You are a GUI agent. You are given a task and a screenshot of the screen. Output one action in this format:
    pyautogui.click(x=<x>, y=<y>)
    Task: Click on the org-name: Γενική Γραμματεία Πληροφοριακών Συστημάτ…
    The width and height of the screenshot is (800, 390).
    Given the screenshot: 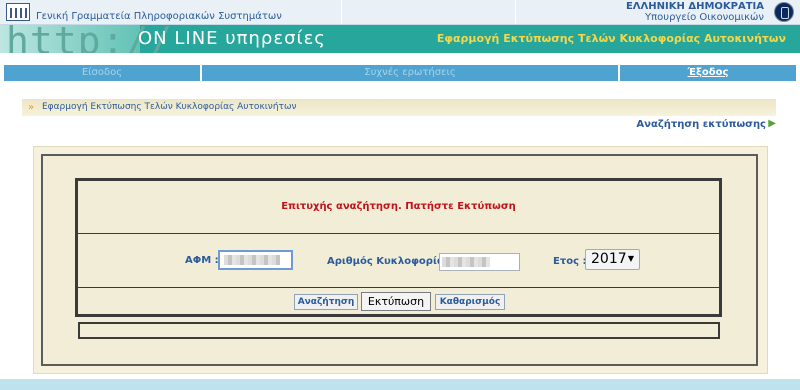 What is the action you would take?
    pyautogui.click(x=159, y=16)
    